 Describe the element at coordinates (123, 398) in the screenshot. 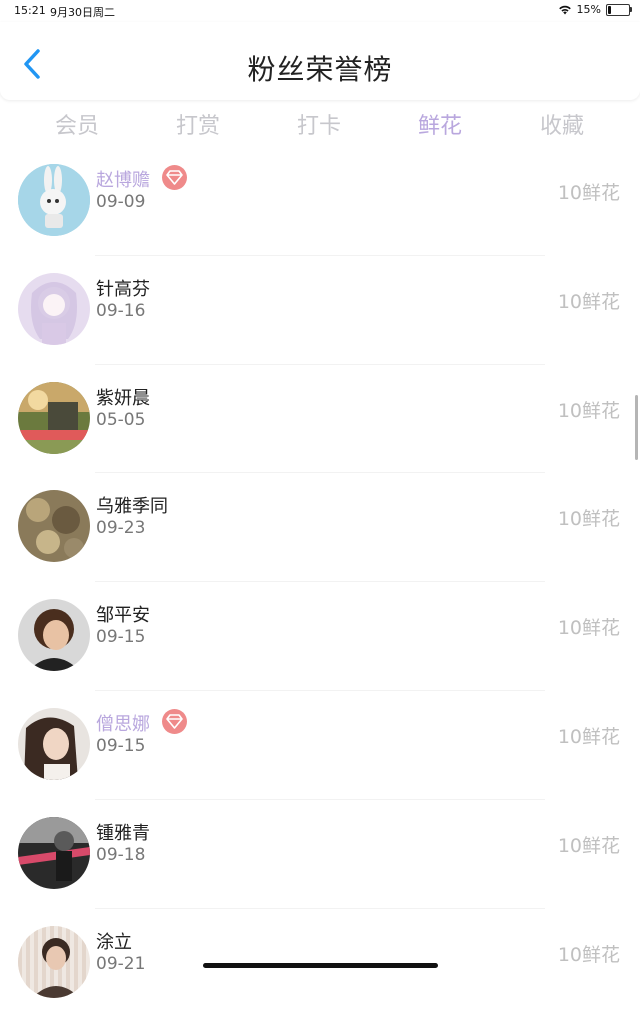

I see `member-name: 紫妍晨` at that location.